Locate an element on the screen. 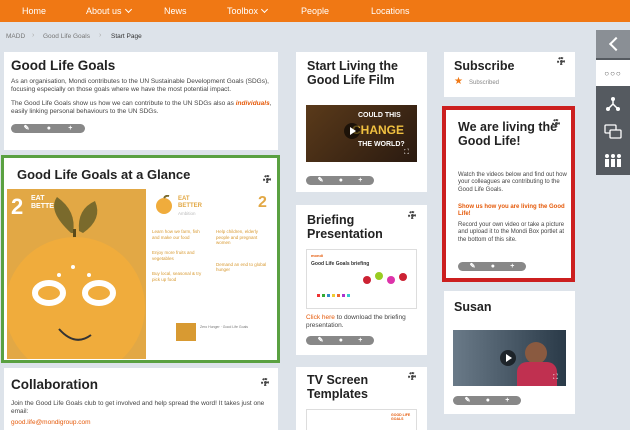 The height and width of the screenshot is (430, 630). info-heading: EAT BETTER is located at coordinates (190, 203).